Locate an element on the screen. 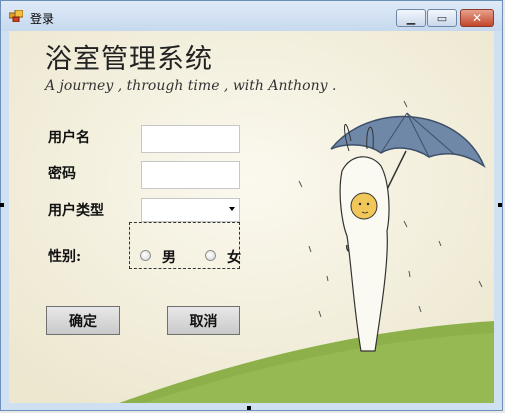 This screenshot has width=505, height=413. resize-handle-left is located at coordinates (2, 205).